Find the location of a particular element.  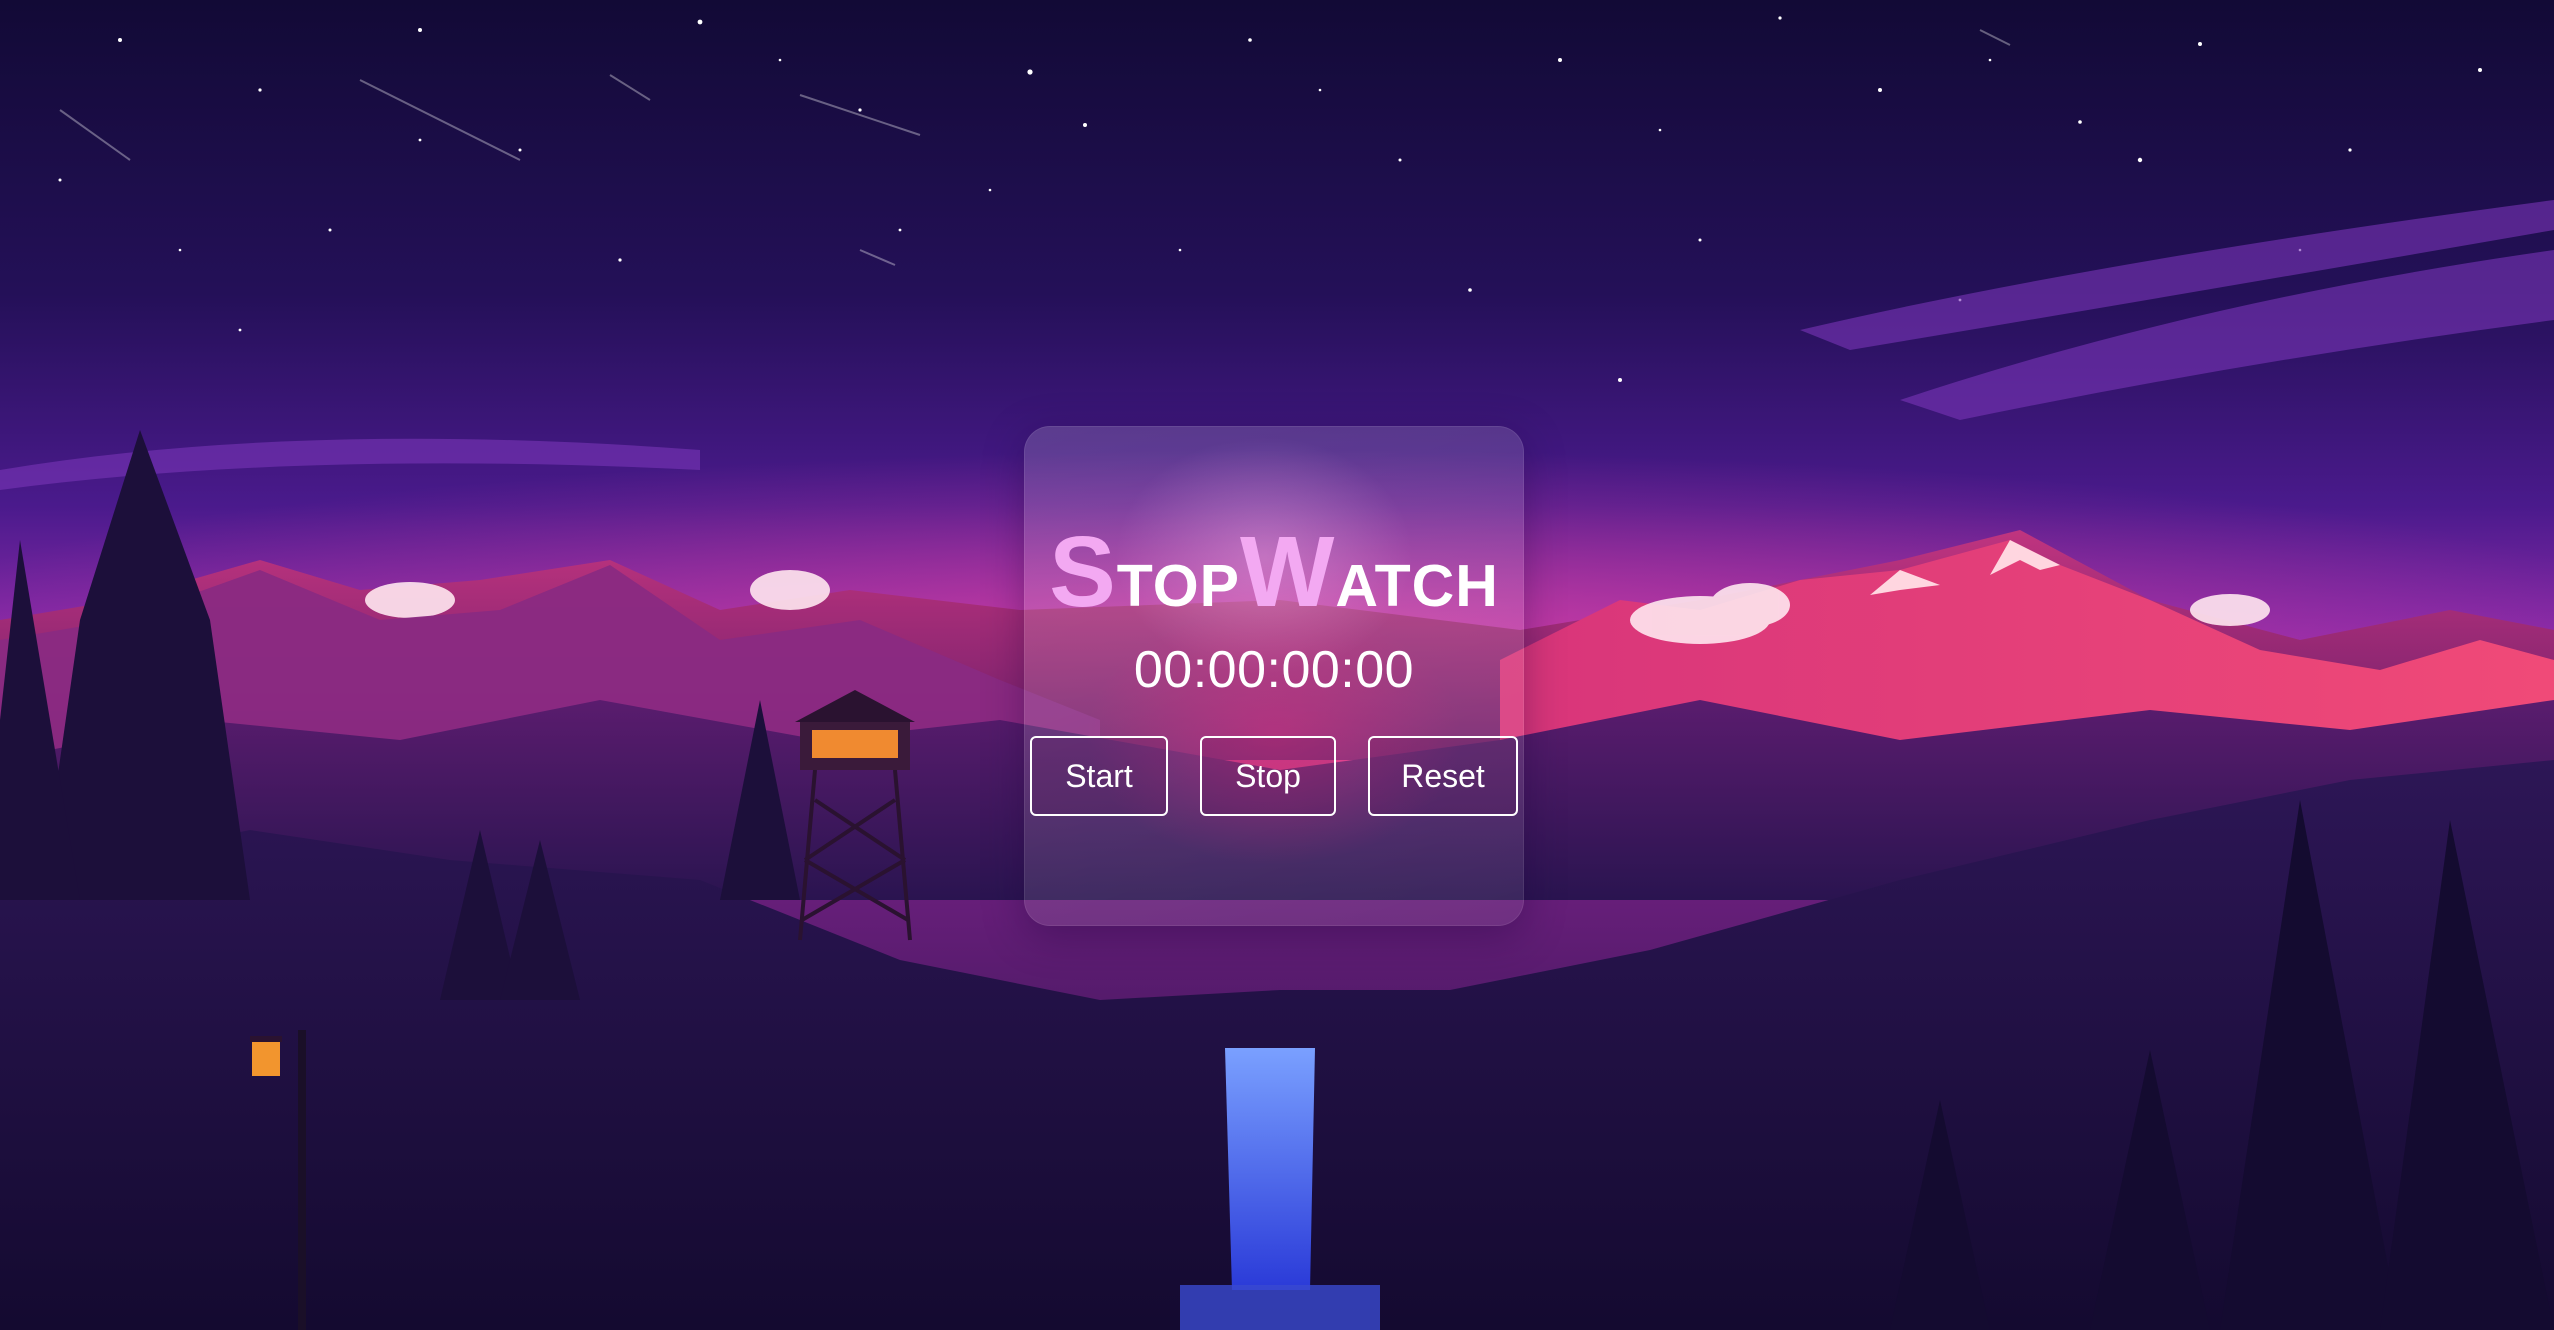

title-rest-atch: atch is located at coordinates (1417, 577).